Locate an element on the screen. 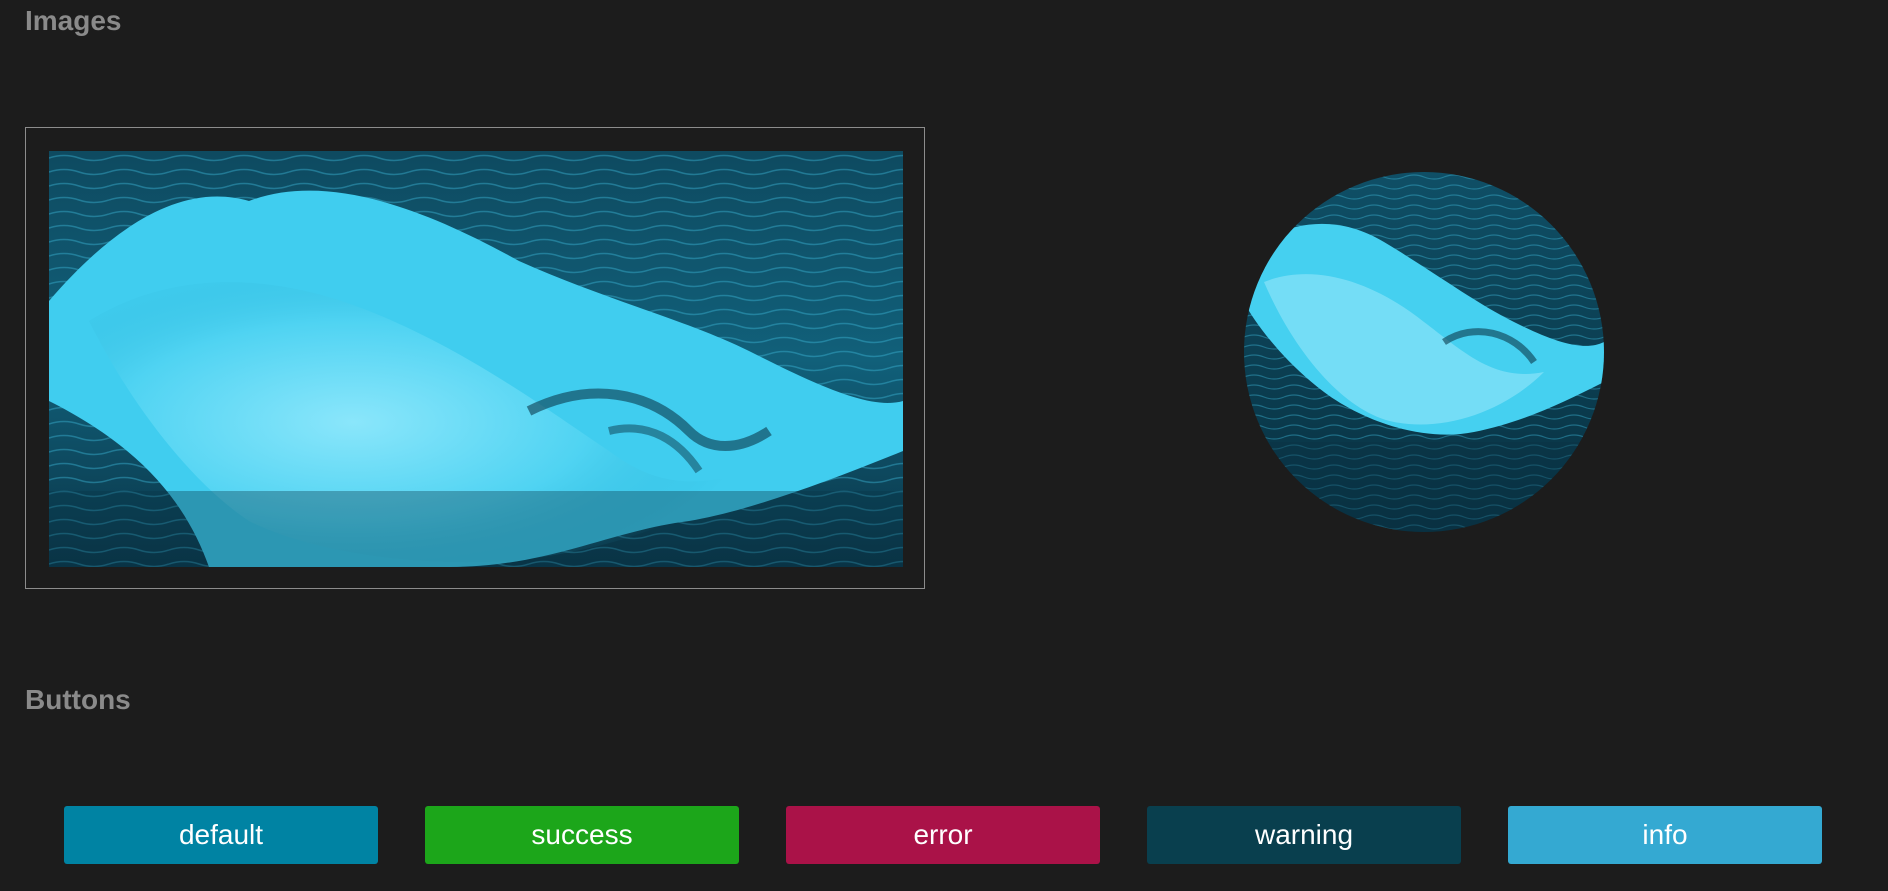 This screenshot has height=891, width=1888. default-button: default is located at coordinates (221, 835).